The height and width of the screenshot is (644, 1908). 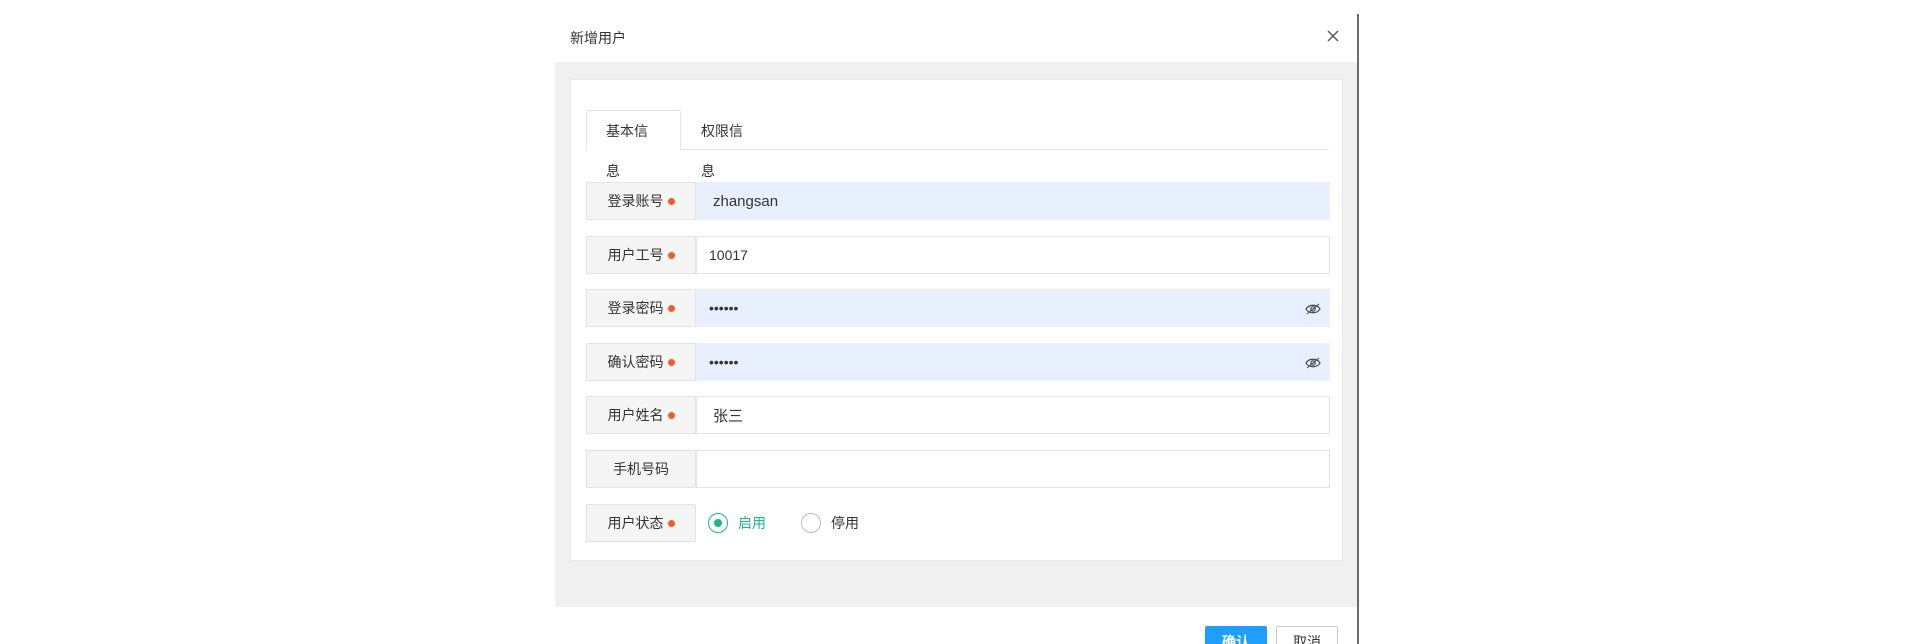 What do you see at coordinates (635, 201) in the screenshot?
I see `login-account-label-text: 登录账号` at bounding box center [635, 201].